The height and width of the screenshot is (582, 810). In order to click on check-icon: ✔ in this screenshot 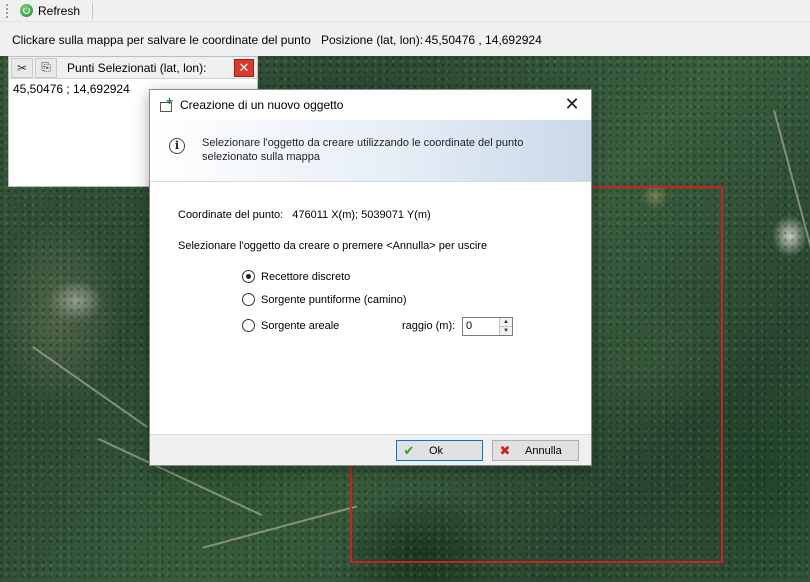, I will do `click(409, 450)`.